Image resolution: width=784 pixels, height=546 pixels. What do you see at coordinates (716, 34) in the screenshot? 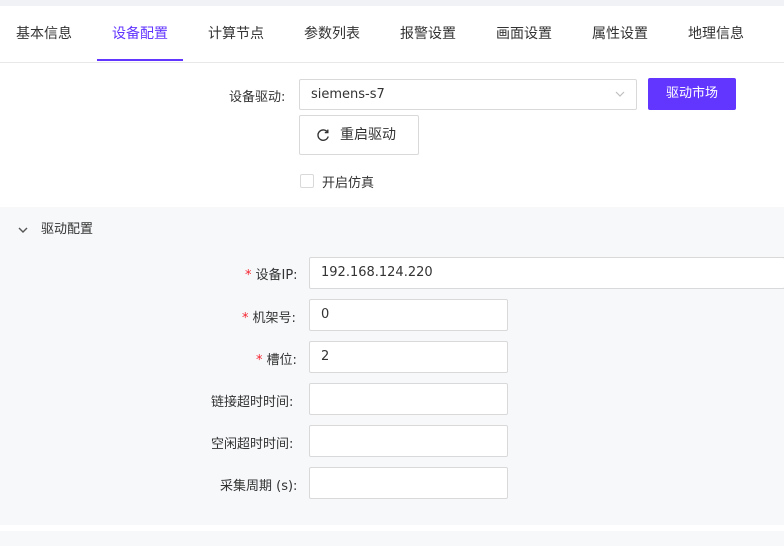
I see `tab-geo-info: 地理信息` at bounding box center [716, 34].